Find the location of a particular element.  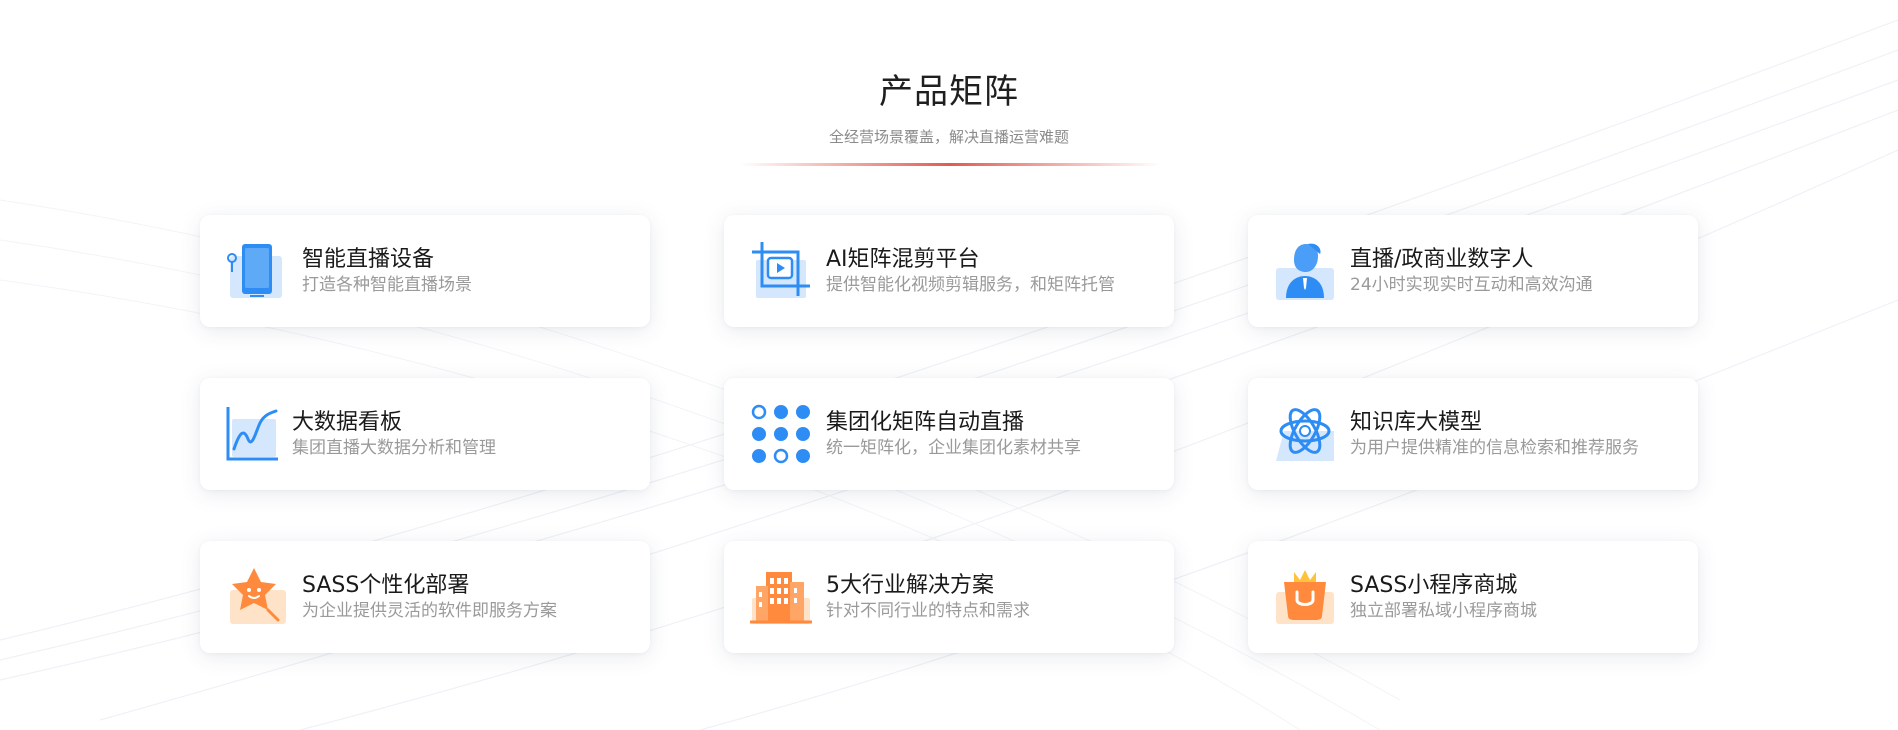

video-crop-icon is located at coordinates (781, 271).